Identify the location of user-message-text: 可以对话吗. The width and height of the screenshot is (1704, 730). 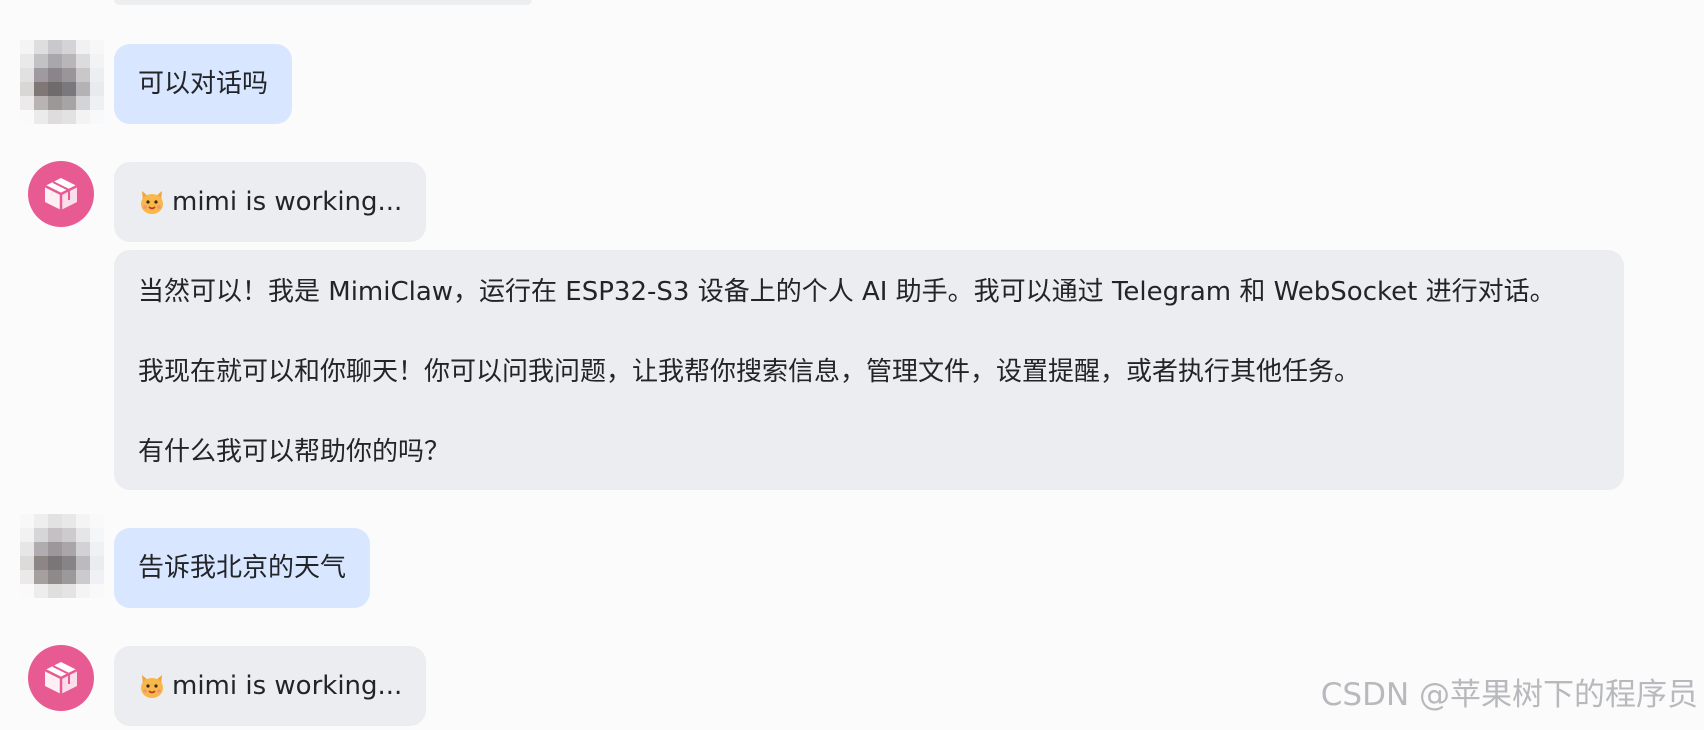
(203, 84).